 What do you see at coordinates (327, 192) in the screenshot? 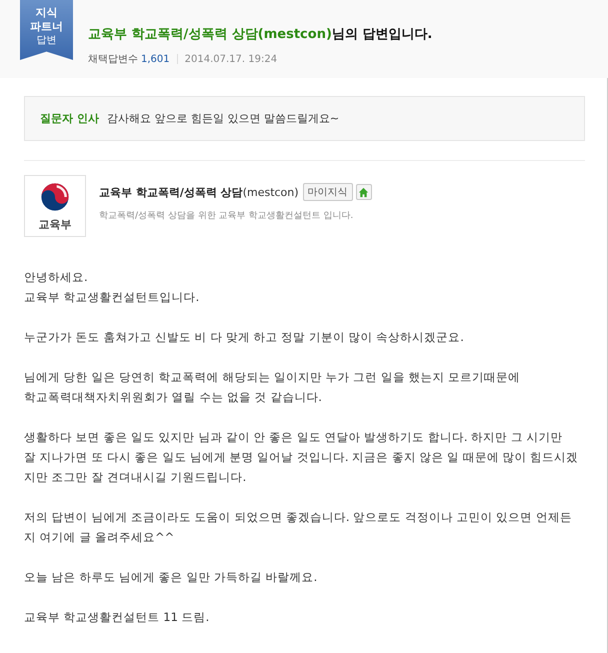
I see `my-knowledge-button: 마이지식` at bounding box center [327, 192].